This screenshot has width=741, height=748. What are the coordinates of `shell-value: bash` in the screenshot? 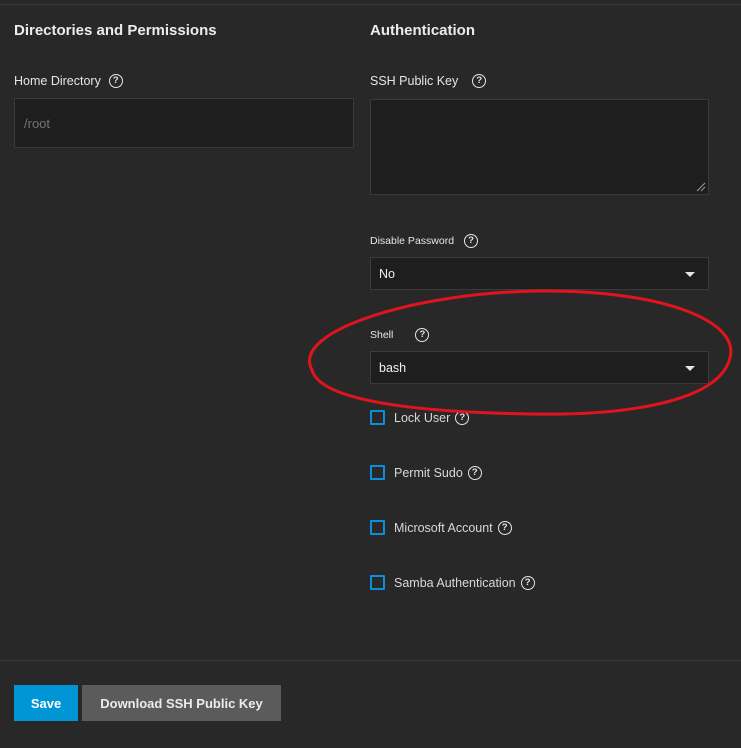 It's located at (393, 367).